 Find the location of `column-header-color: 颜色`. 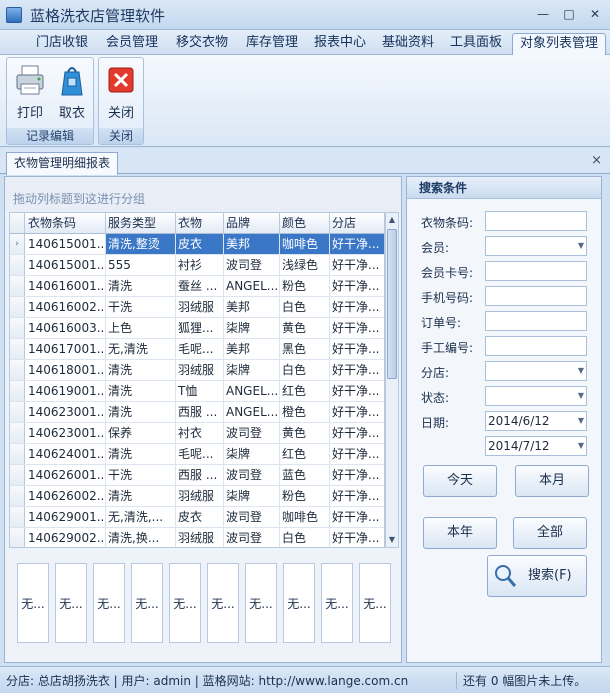

column-header-color: 颜色 is located at coordinates (305, 223).